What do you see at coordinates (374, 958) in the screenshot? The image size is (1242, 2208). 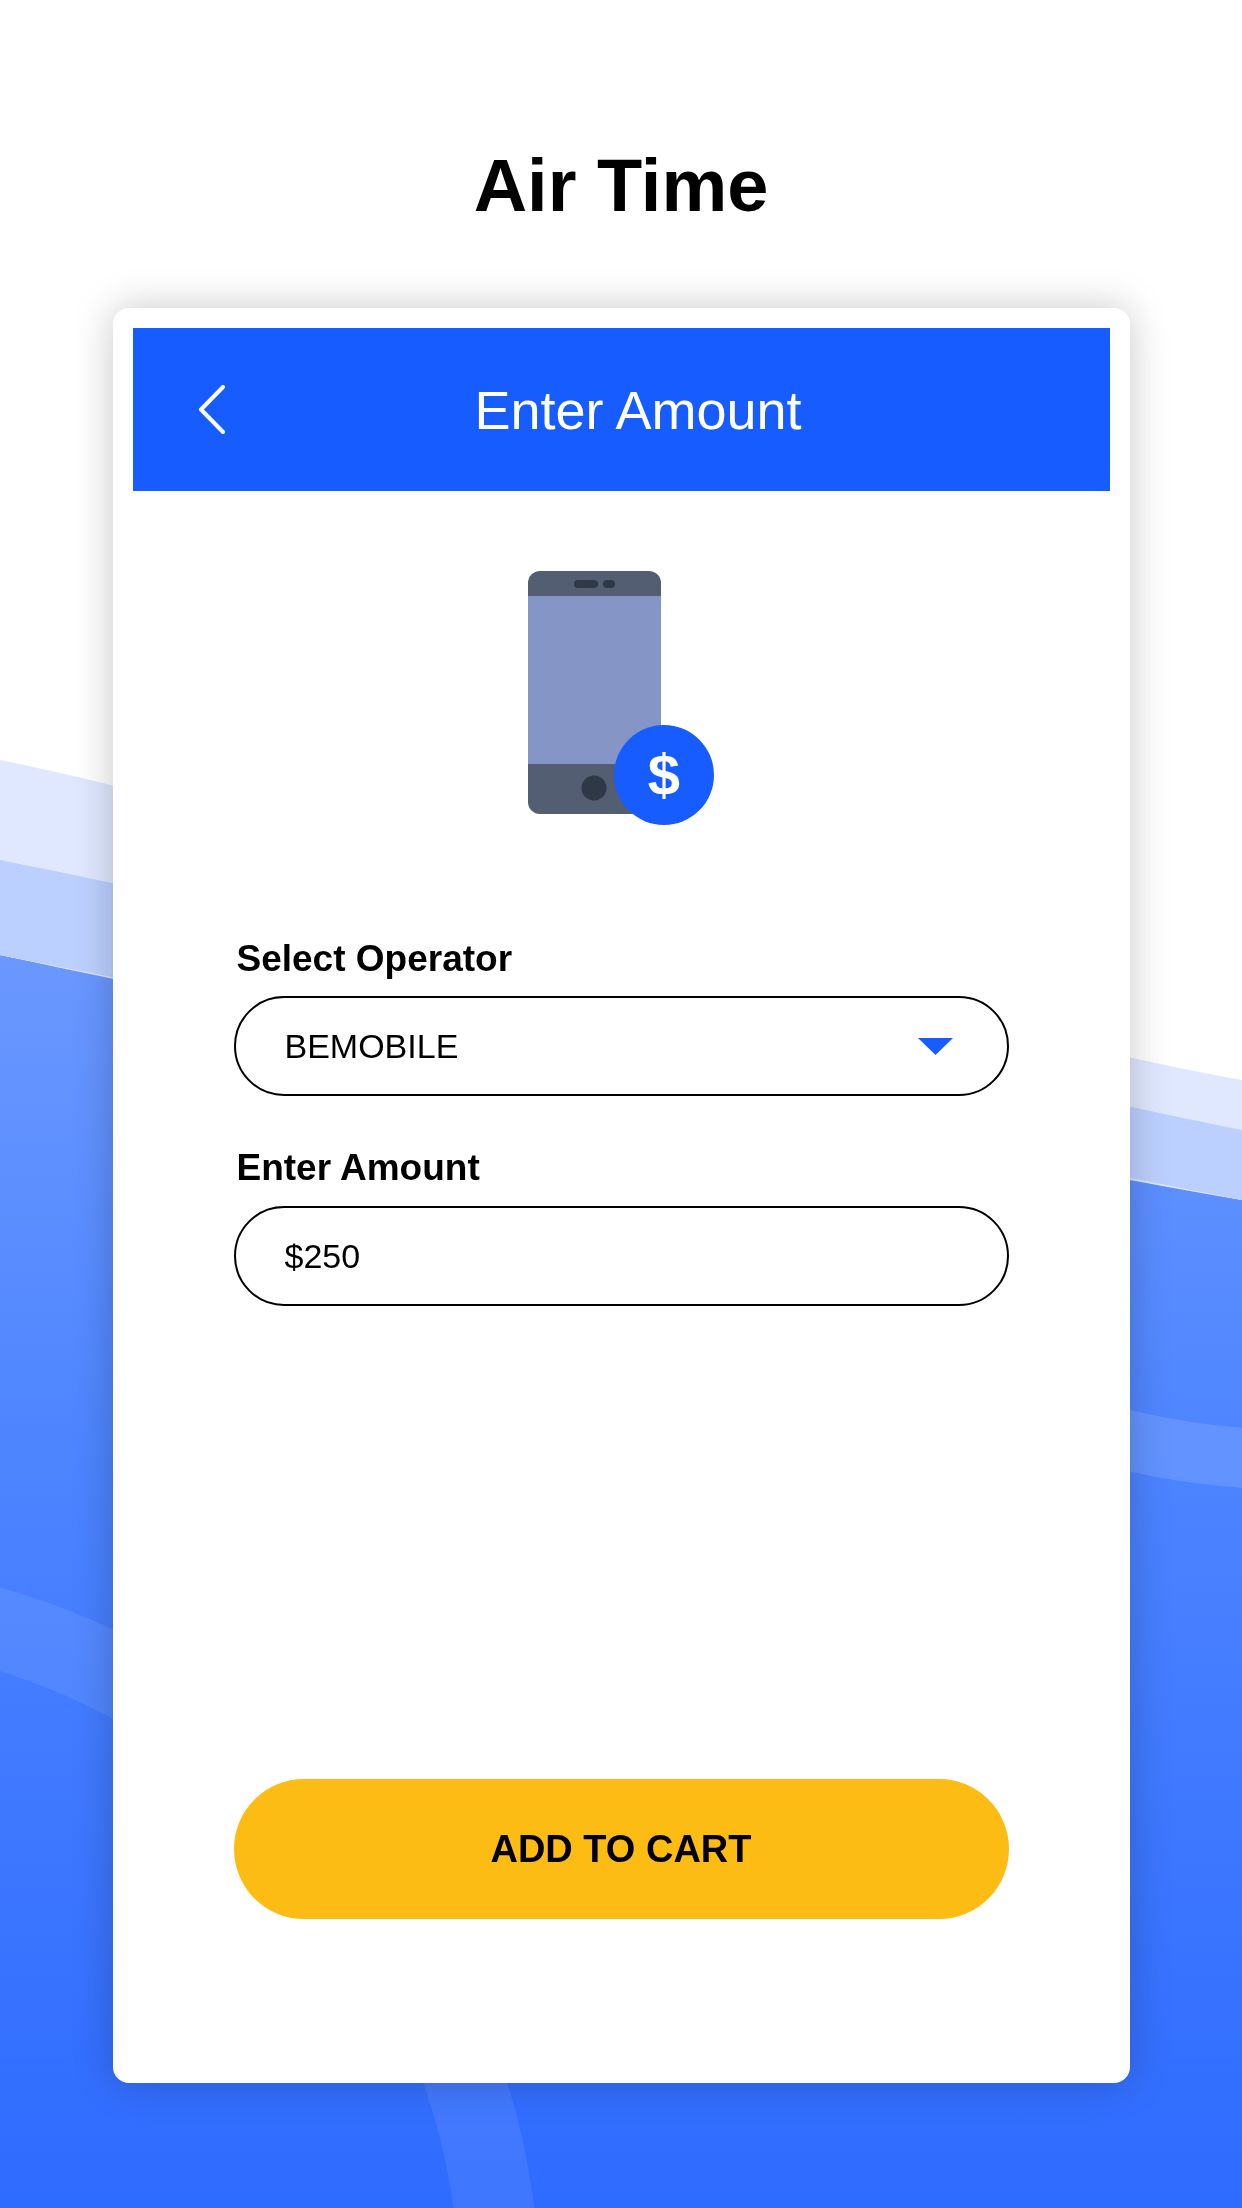 I see `field-label: Select Operator` at bounding box center [374, 958].